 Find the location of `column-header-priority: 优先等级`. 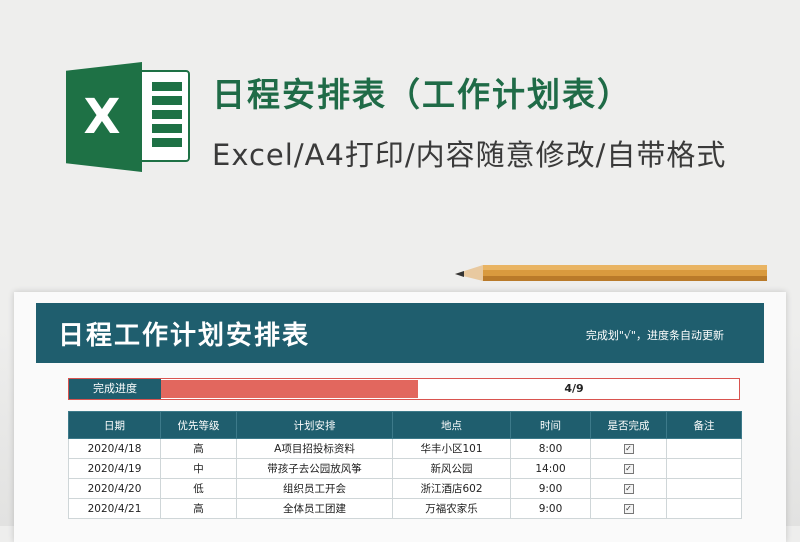

column-header-priority: 优先等级 is located at coordinates (198, 425).